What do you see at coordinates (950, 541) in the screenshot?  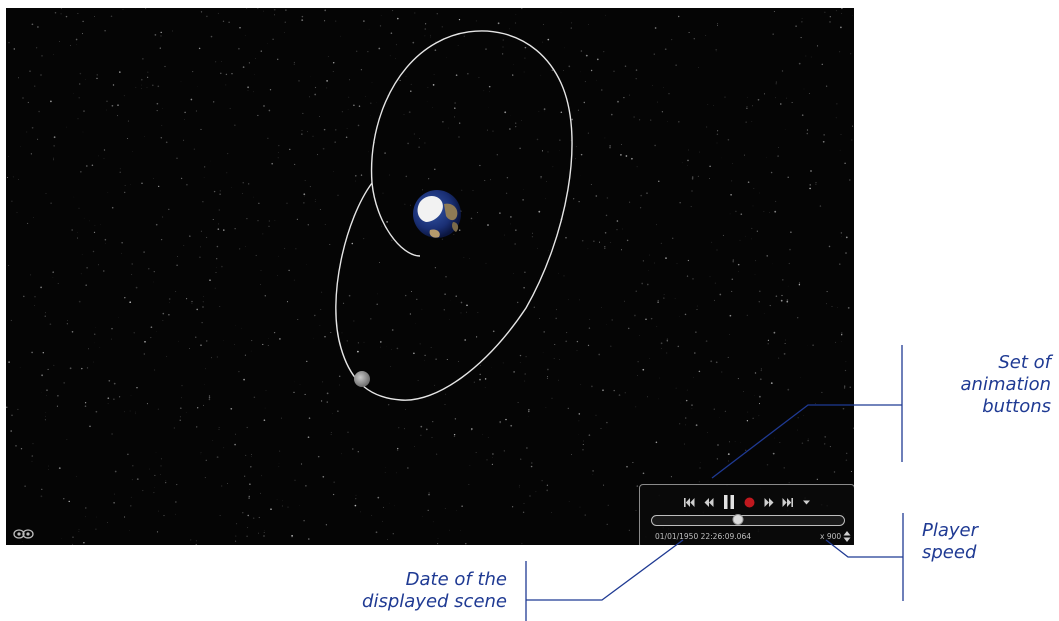 I see `annotation-player-speed: Player speed` at bounding box center [950, 541].